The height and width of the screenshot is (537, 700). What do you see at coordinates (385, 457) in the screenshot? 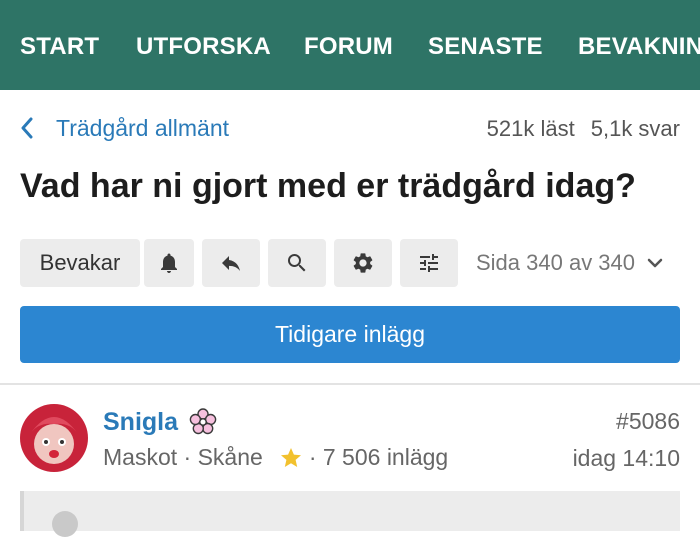
I see `author-post-count: 7 506 inlägg` at bounding box center [385, 457].